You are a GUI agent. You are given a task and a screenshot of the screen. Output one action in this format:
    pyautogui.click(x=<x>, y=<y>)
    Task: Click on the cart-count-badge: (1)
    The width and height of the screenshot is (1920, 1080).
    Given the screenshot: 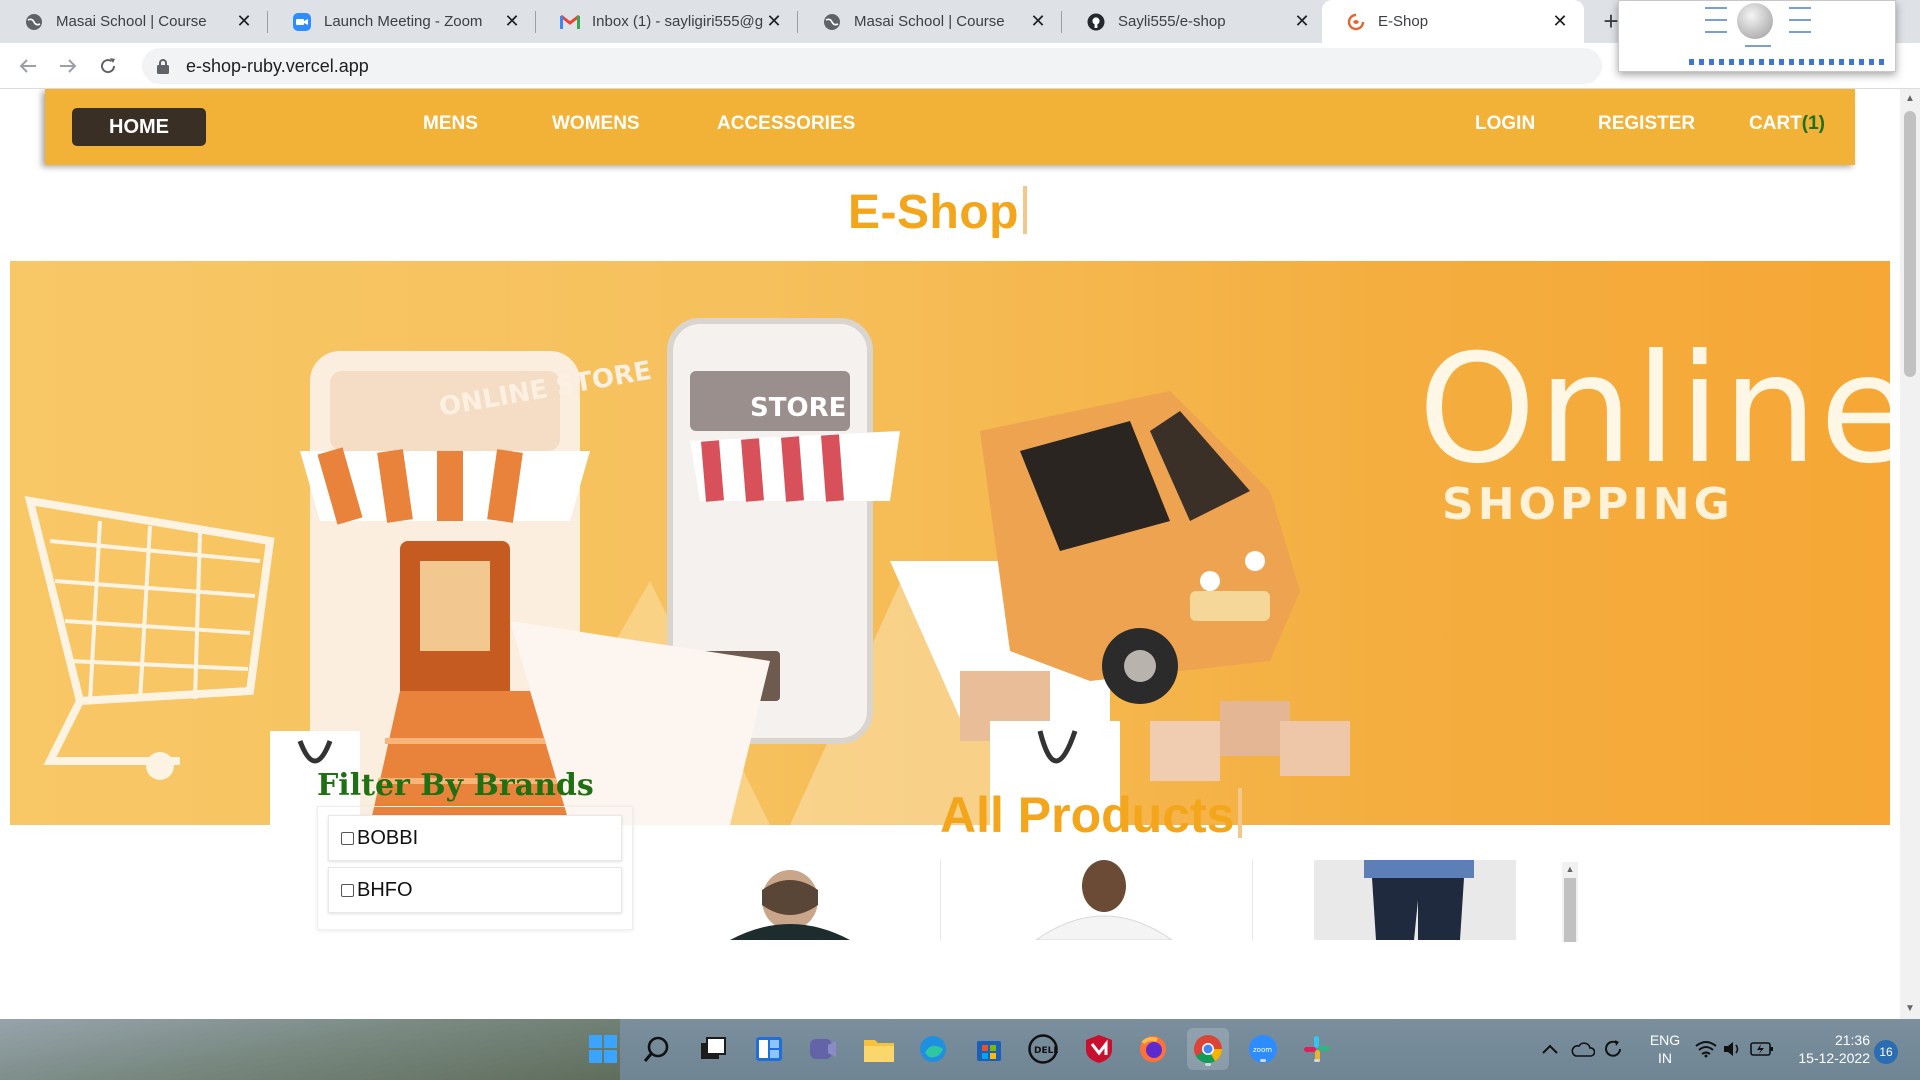 What is the action you would take?
    pyautogui.click(x=1813, y=123)
    